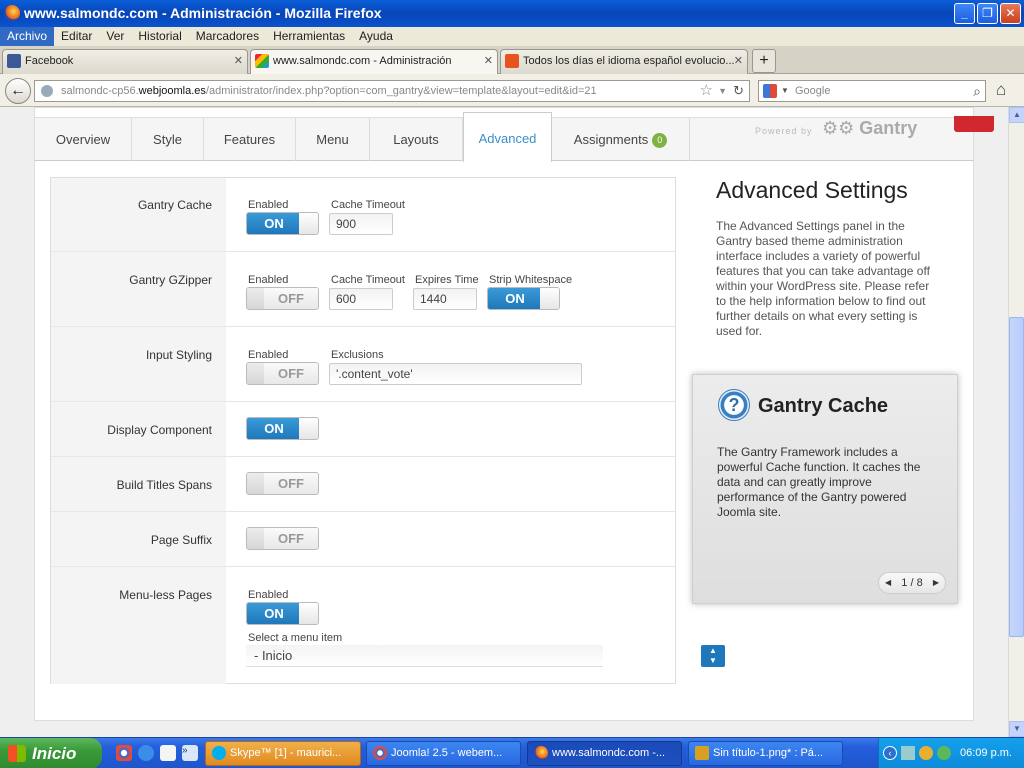 This screenshot has height=768, width=1024. What do you see at coordinates (76, 36) in the screenshot?
I see `menu-editar: Editar` at bounding box center [76, 36].